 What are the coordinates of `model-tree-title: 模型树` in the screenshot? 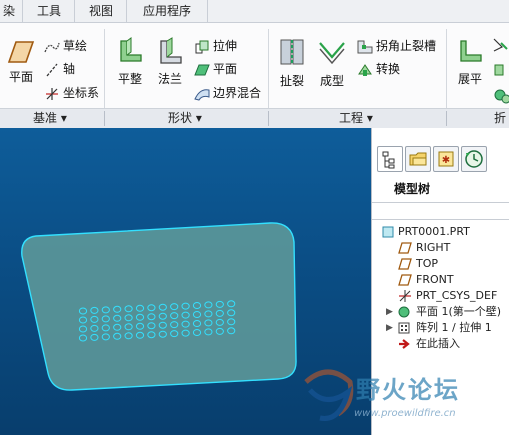 It's located at (412, 189).